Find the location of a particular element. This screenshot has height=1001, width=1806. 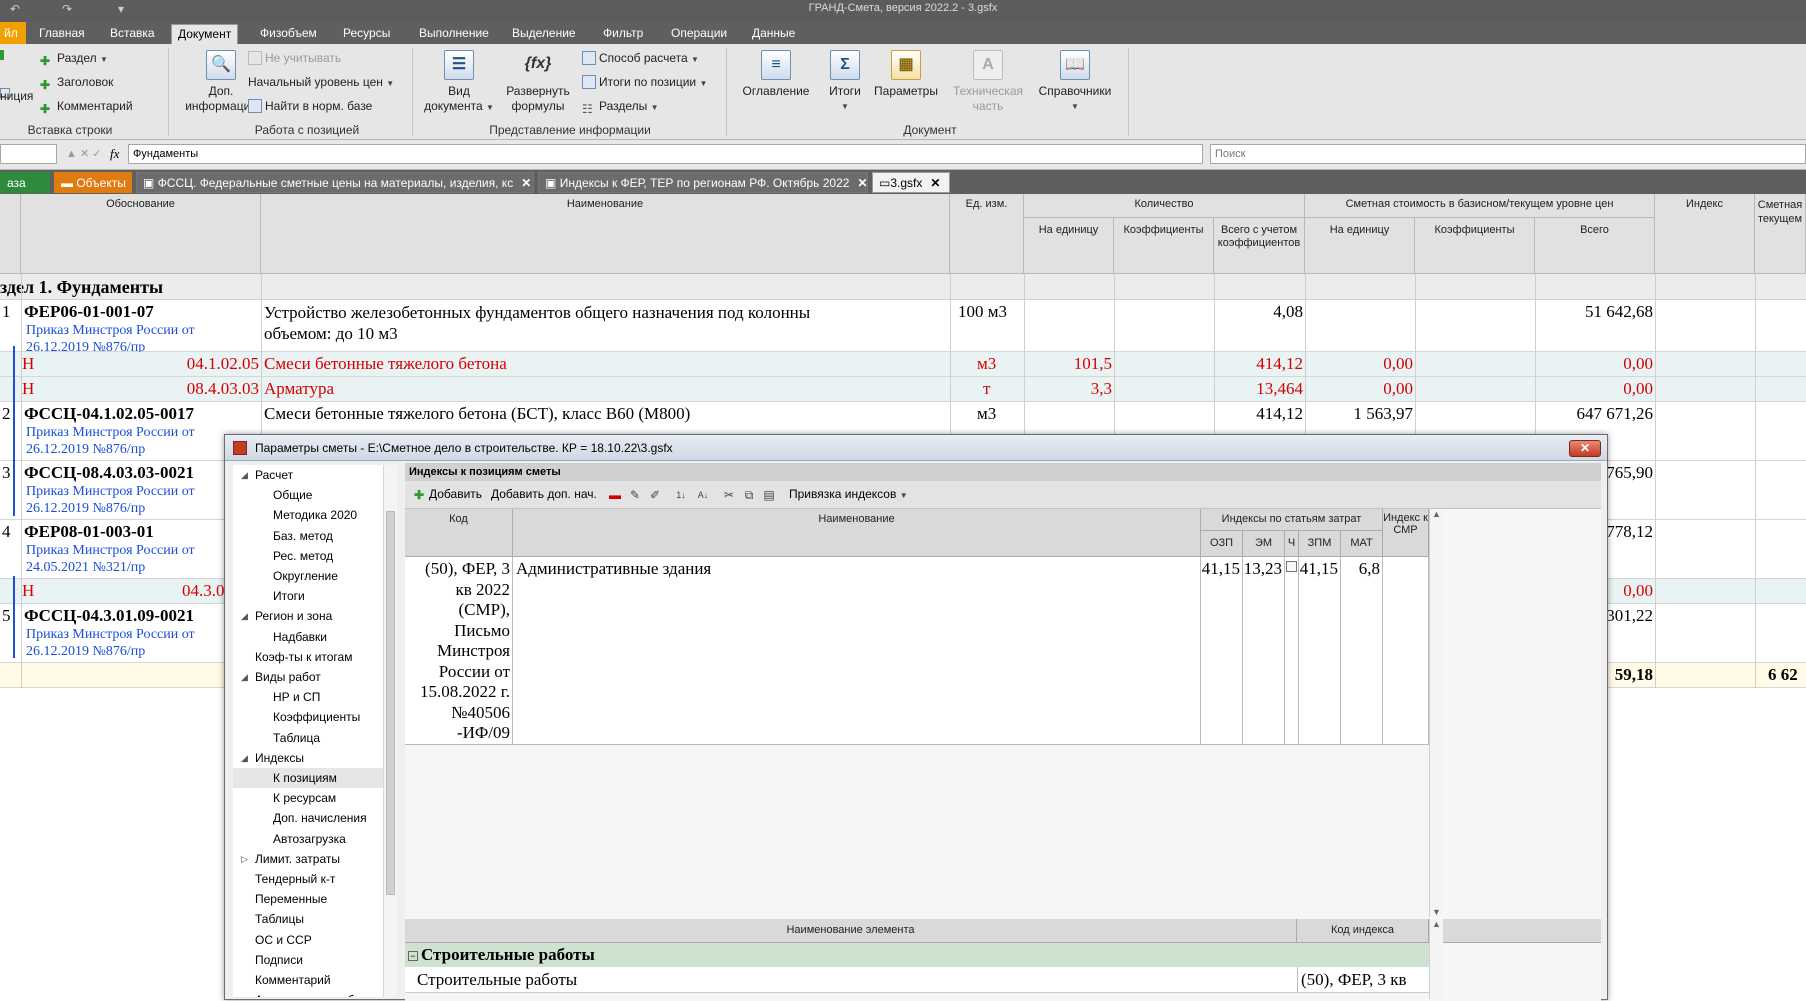

tree-item: НР и СП is located at coordinates (276, 697).